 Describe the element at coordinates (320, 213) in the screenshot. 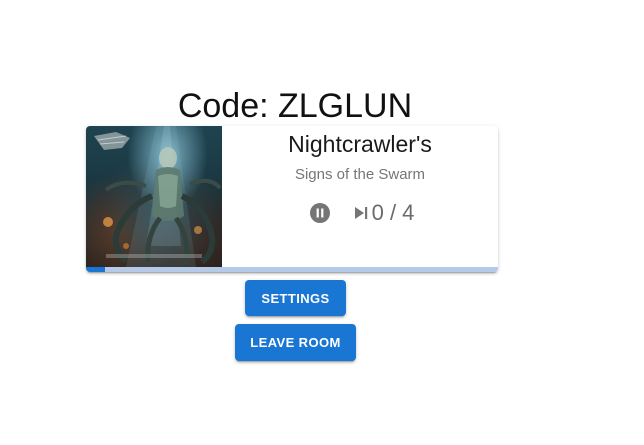

I see `pause-circle-icon` at that location.